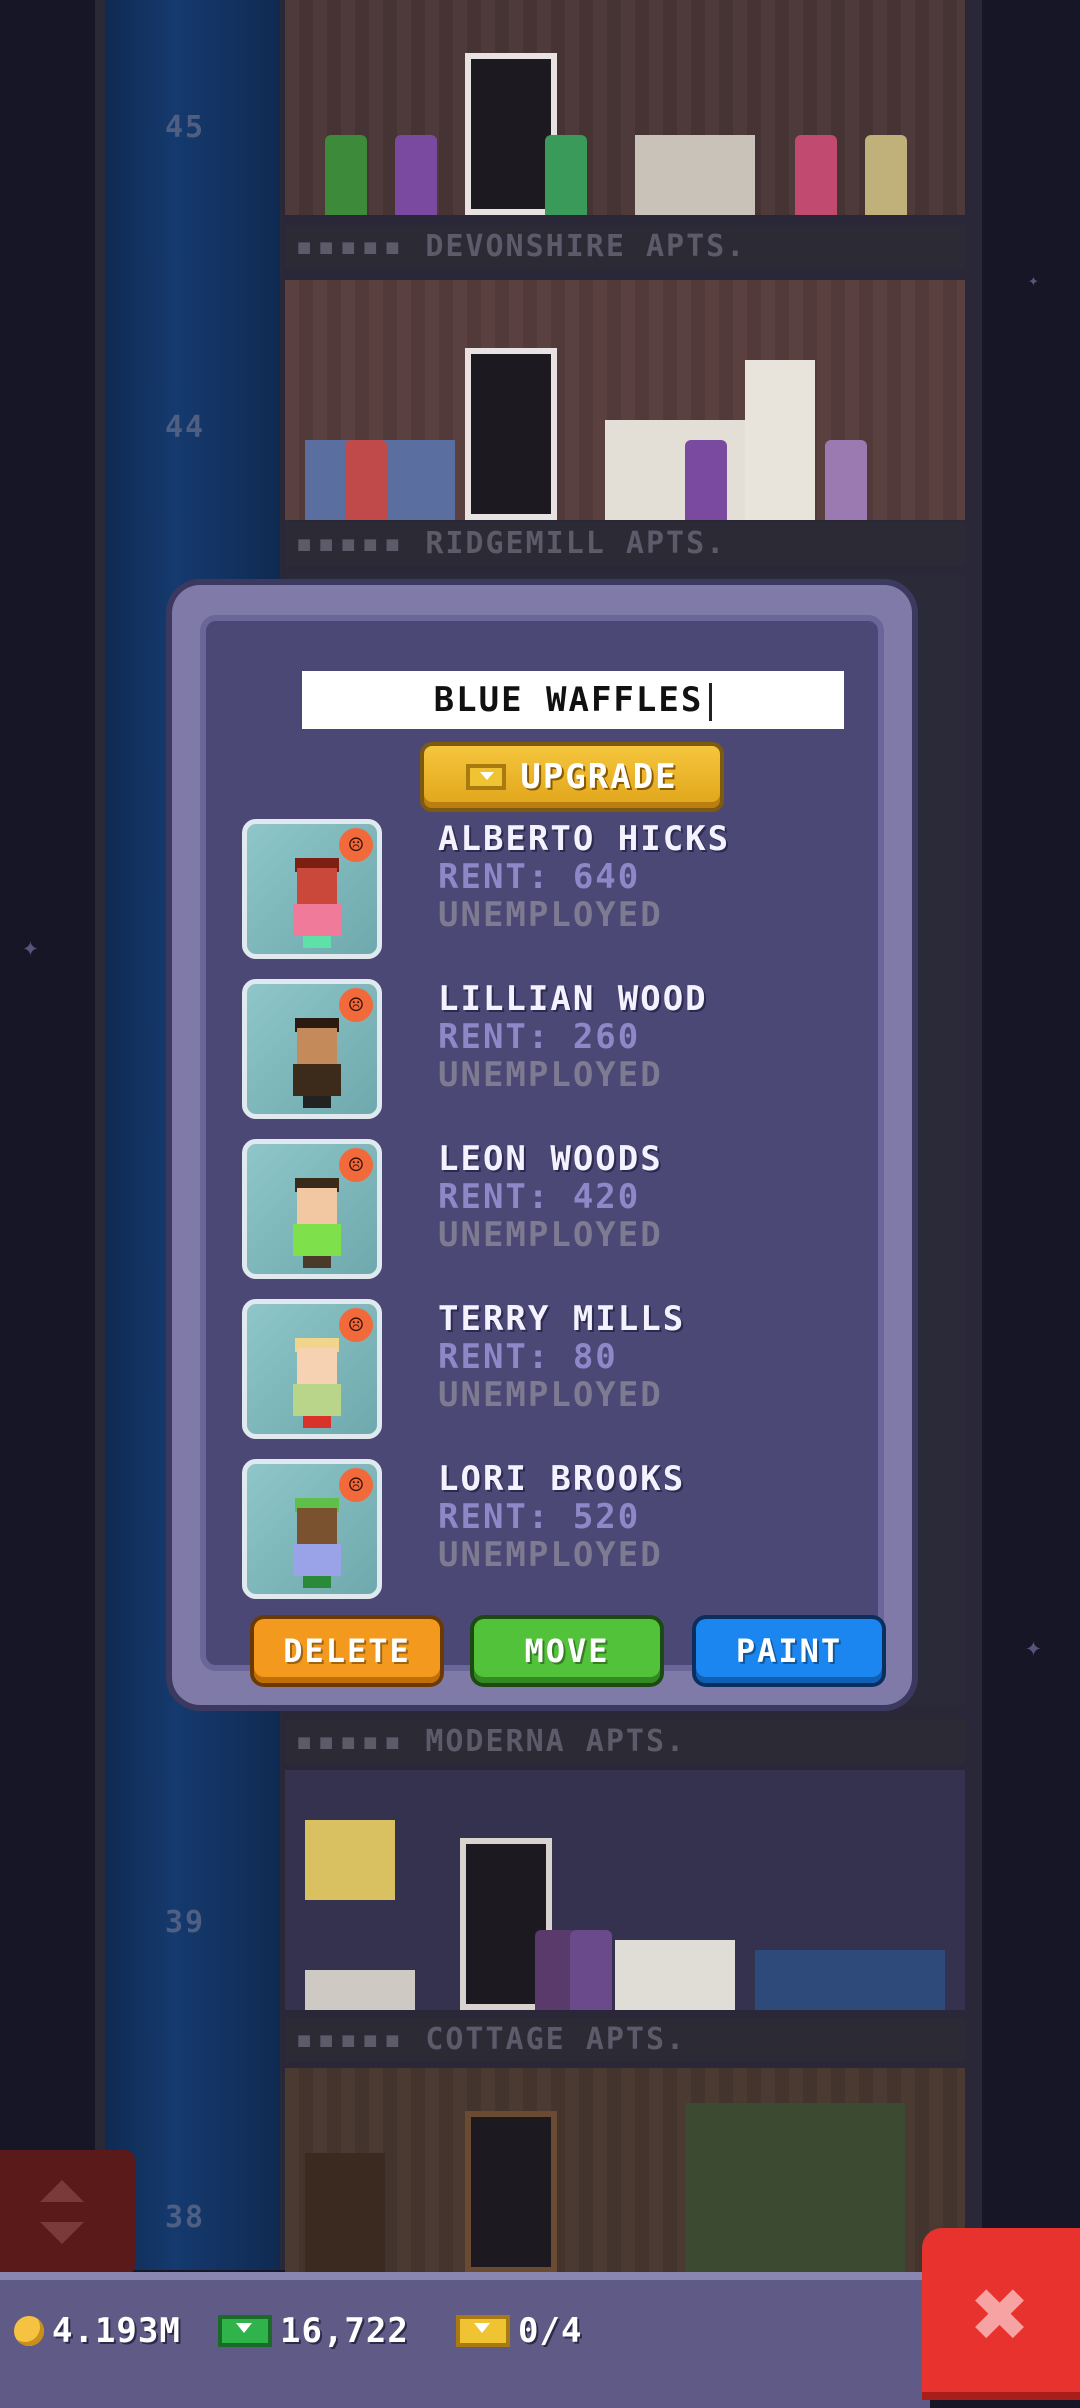 The image size is (1080, 2408). I want to click on bux-stat: 0/4, so click(519, 2331).